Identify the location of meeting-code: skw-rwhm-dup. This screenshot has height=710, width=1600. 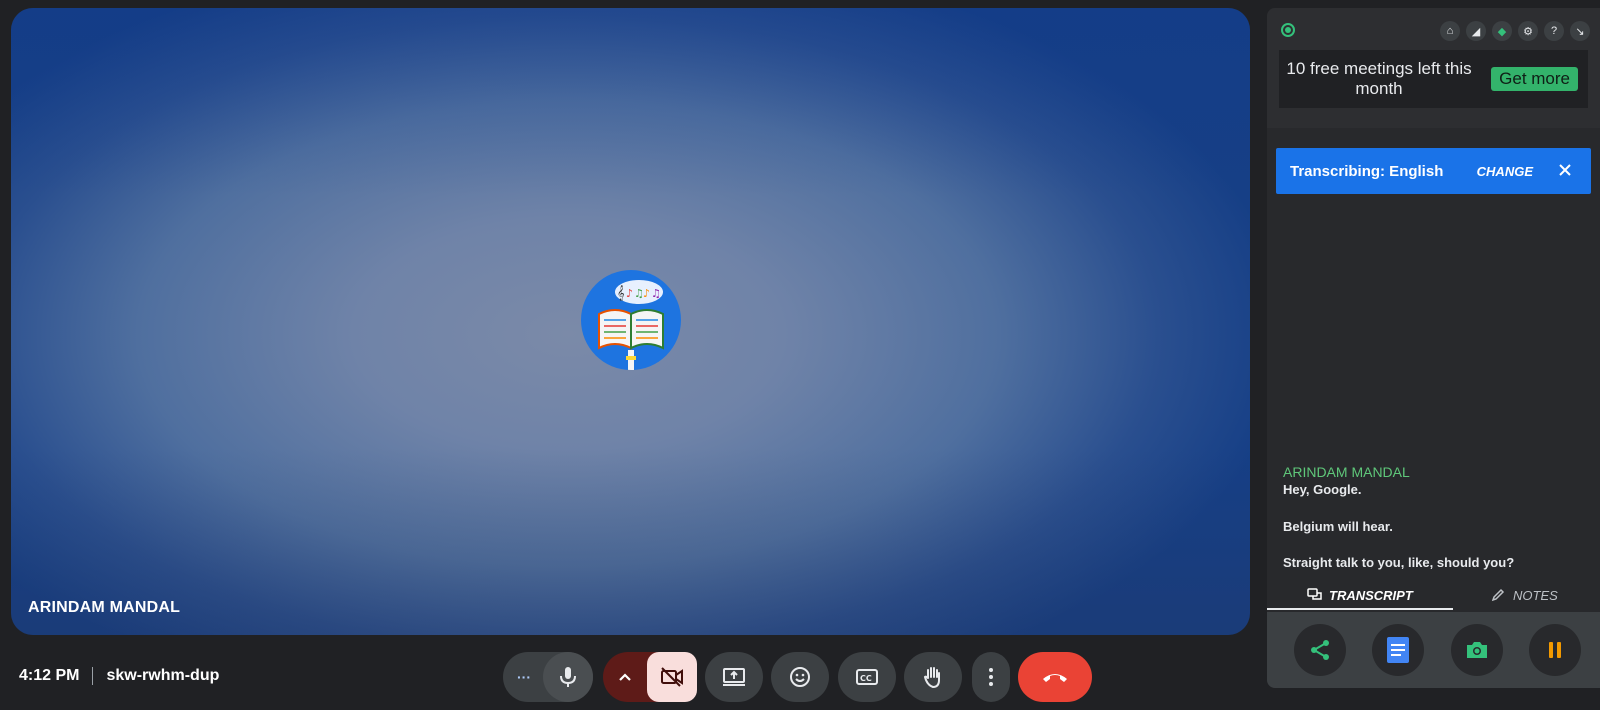
(163, 675).